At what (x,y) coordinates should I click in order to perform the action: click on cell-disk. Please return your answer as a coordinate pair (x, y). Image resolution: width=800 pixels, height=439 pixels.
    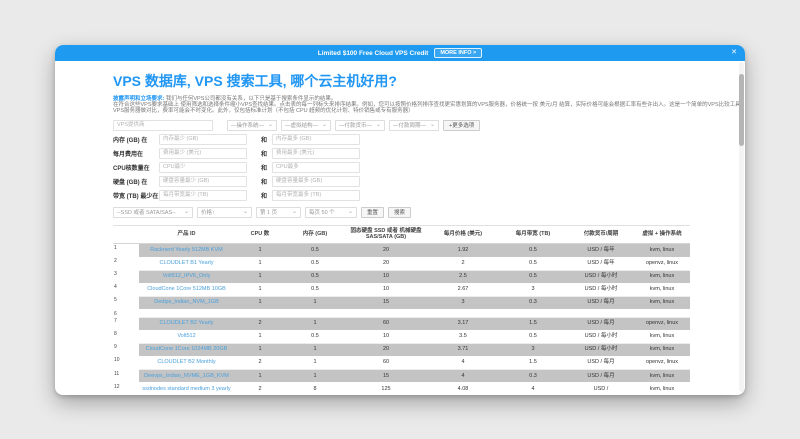
    Looking at the image, I should click on (386, 313).